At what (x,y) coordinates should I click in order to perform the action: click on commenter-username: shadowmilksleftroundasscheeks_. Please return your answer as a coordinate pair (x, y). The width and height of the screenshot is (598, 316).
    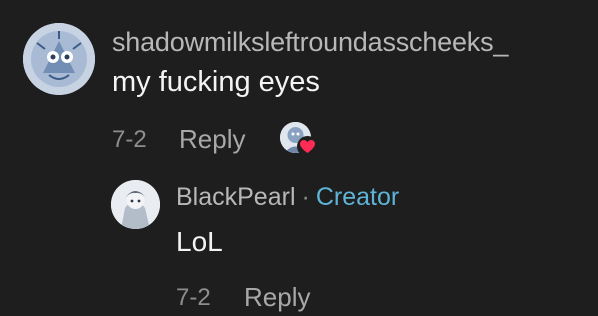
    Looking at the image, I should click on (310, 42).